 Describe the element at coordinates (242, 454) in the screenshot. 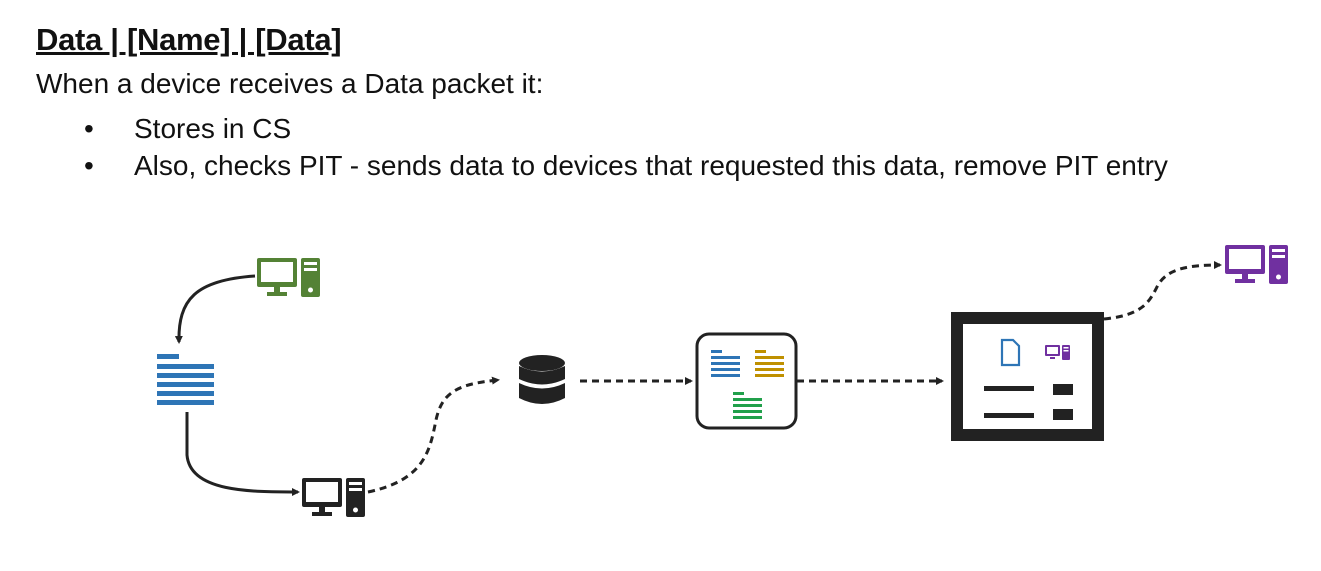

I see `arrow-packet-to-router` at that location.